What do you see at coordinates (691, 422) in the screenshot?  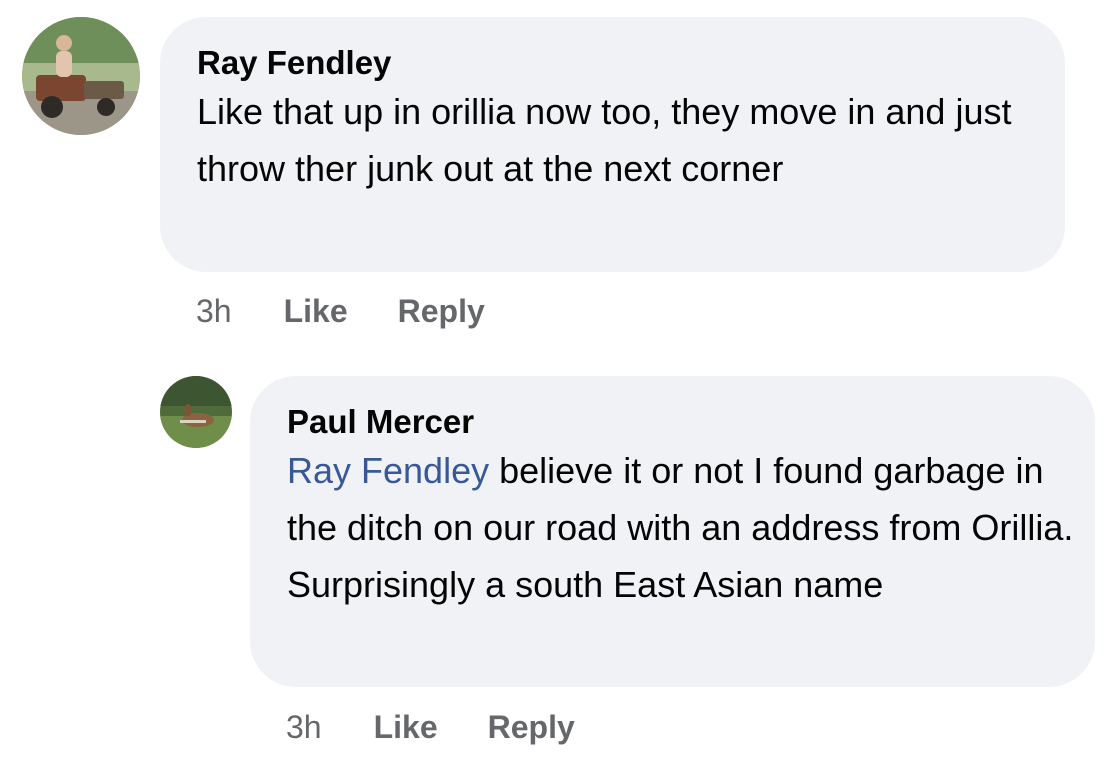 I see `reply-author: Paul Mercer` at bounding box center [691, 422].